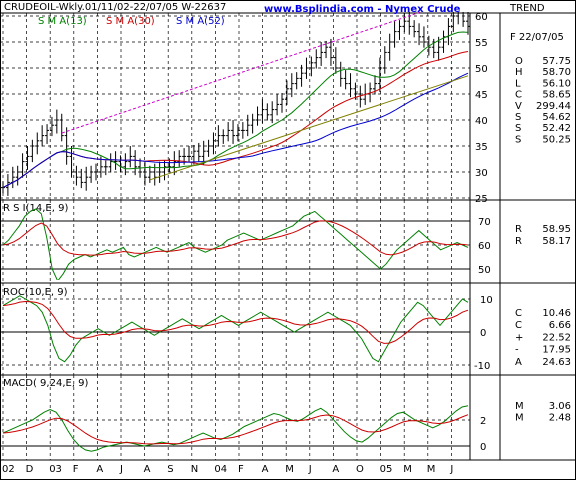 Image resolution: width=576 pixels, height=480 pixels. I want to click on macd-signal-line, so click(235, 429).